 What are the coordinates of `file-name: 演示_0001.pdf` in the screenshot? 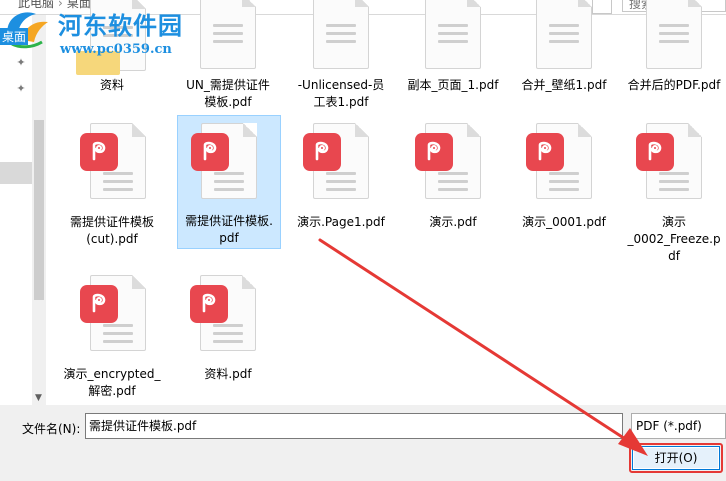 It's located at (564, 222).